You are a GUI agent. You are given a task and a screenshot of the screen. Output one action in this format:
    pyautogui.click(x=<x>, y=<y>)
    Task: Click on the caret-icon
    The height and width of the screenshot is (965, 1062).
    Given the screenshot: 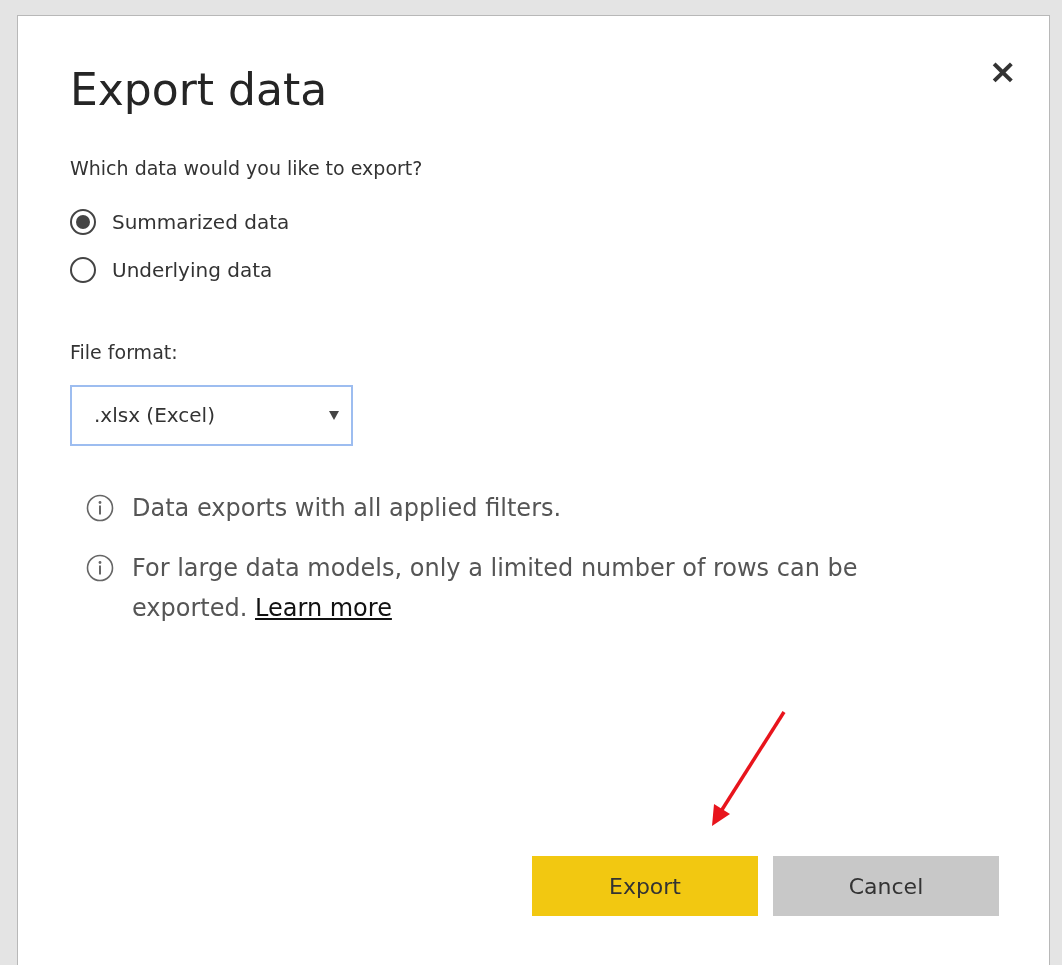 What is the action you would take?
    pyautogui.click(x=334, y=415)
    